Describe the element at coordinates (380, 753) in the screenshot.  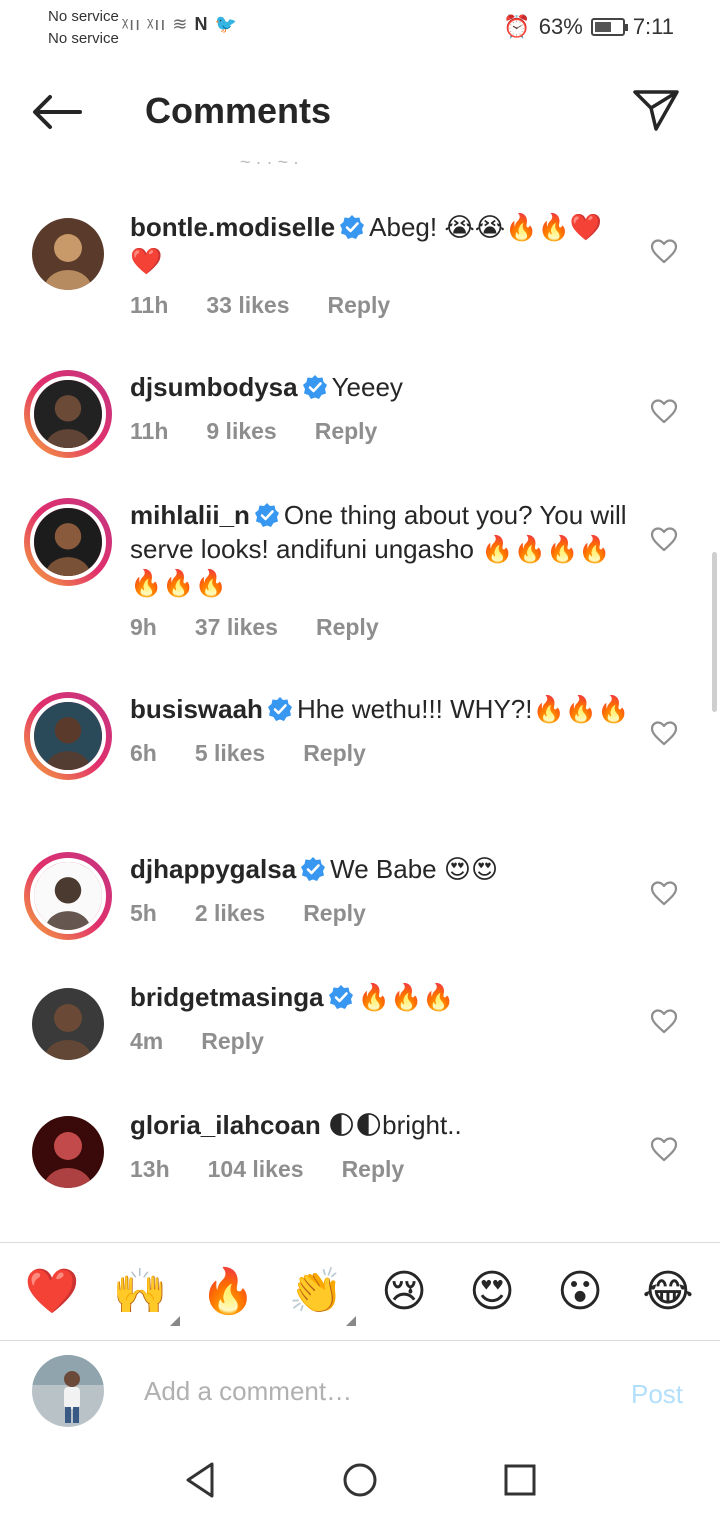
I see `comment-meta: 6h 5 likes Reply` at that location.